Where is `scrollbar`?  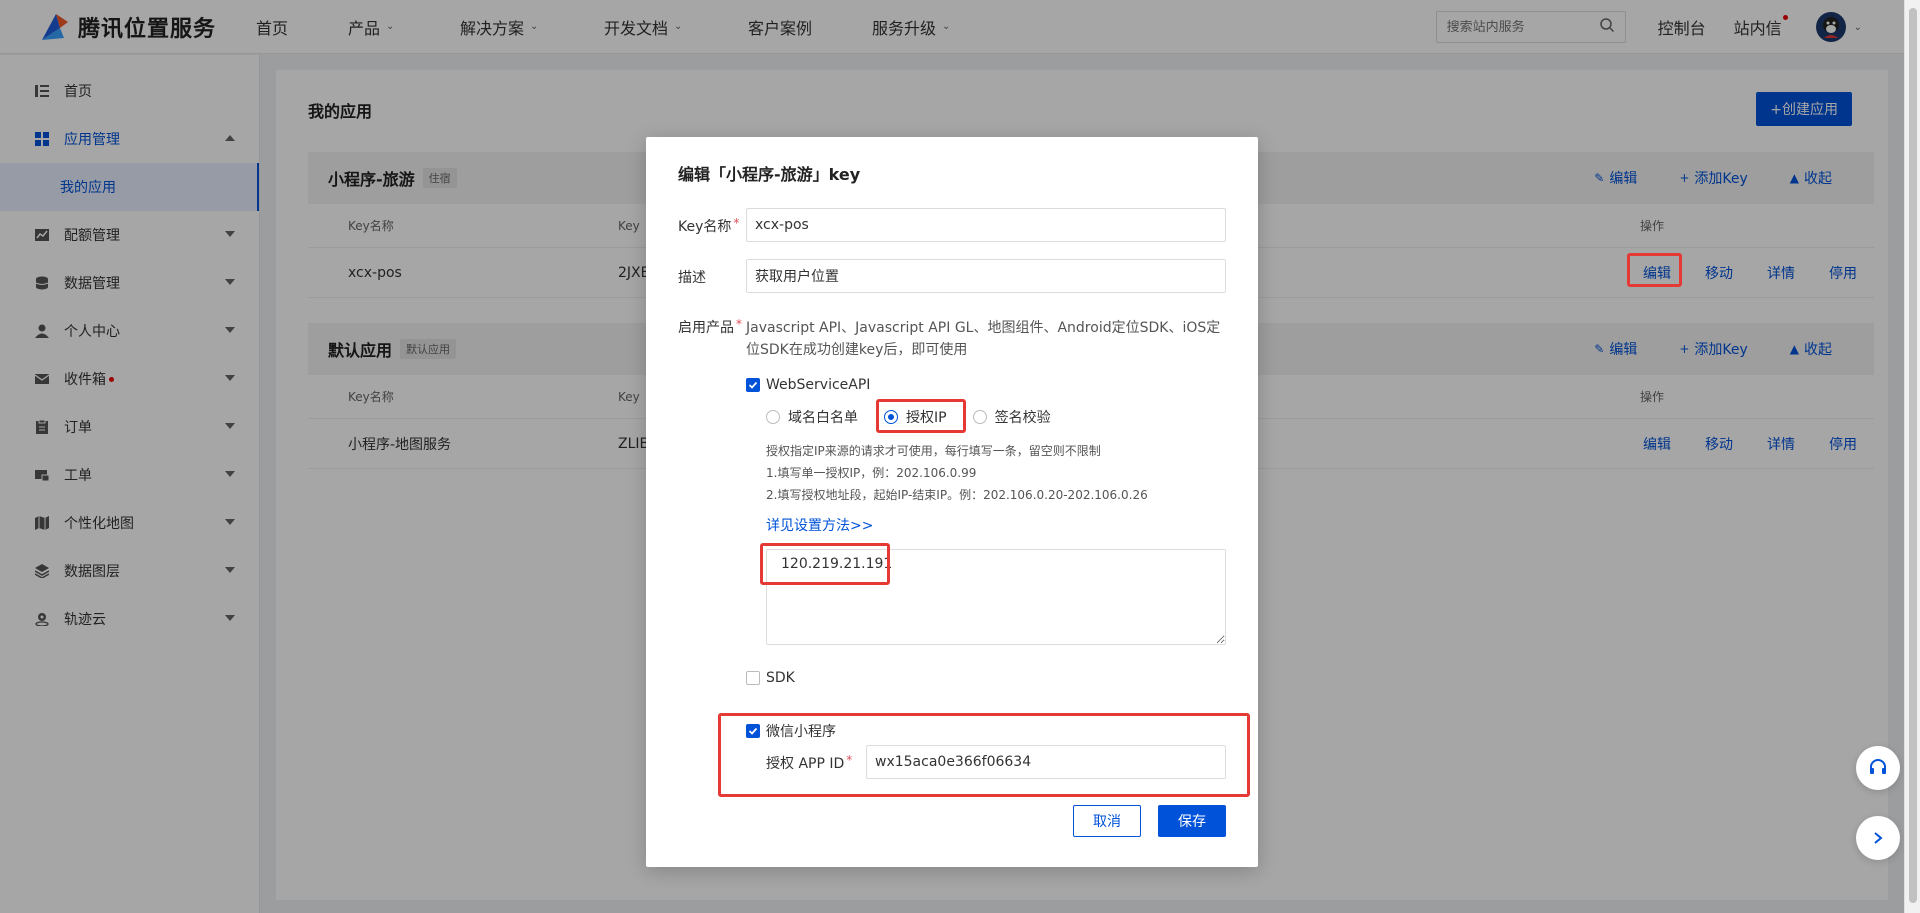
scrollbar is located at coordinates (1912, 456).